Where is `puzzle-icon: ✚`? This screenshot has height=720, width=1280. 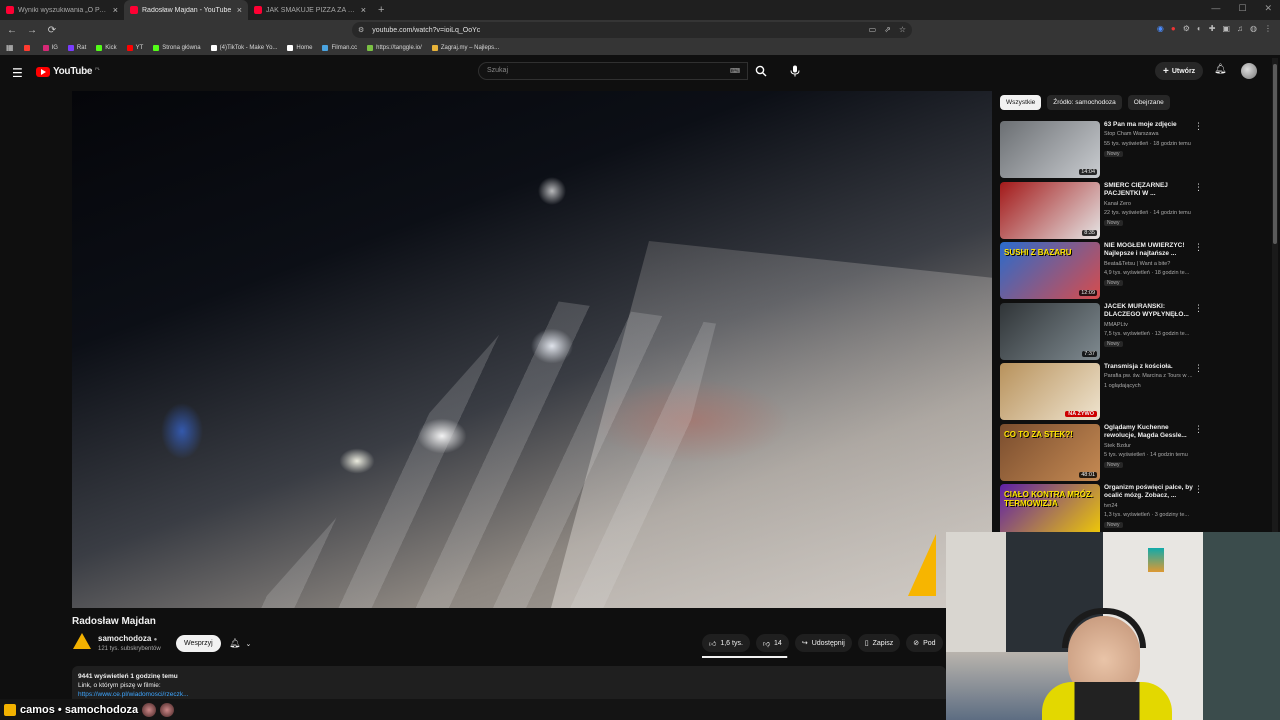
puzzle-icon: ✚ is located at coordinates (1212, 28).